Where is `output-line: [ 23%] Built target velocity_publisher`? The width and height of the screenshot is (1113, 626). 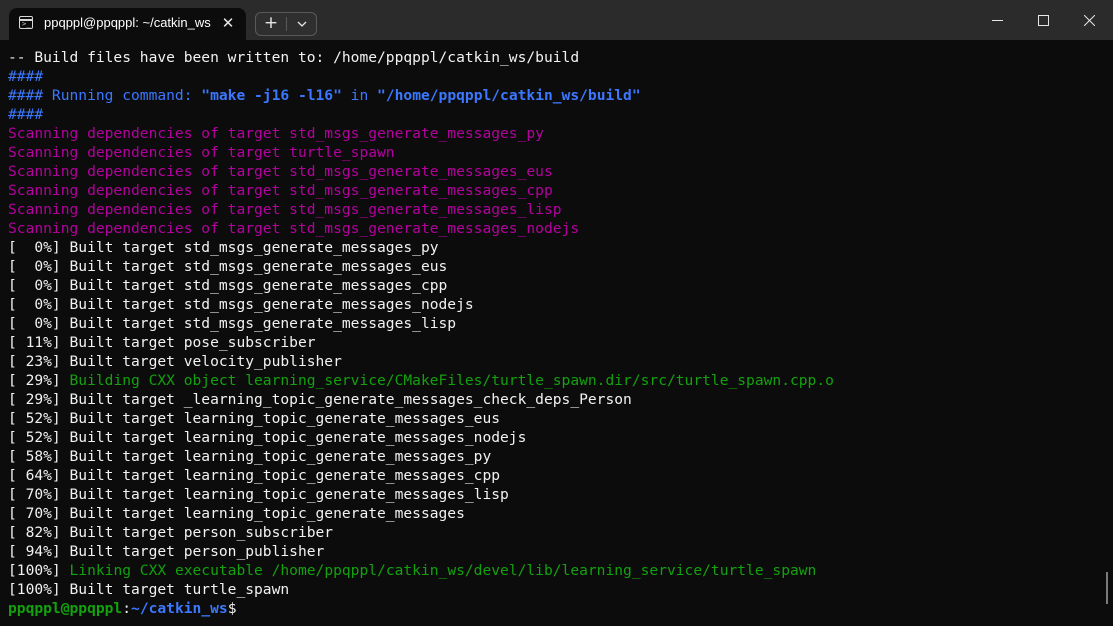 output-line: [ 23%] Built target velocity_publisher is located at coordinates (175, 361).